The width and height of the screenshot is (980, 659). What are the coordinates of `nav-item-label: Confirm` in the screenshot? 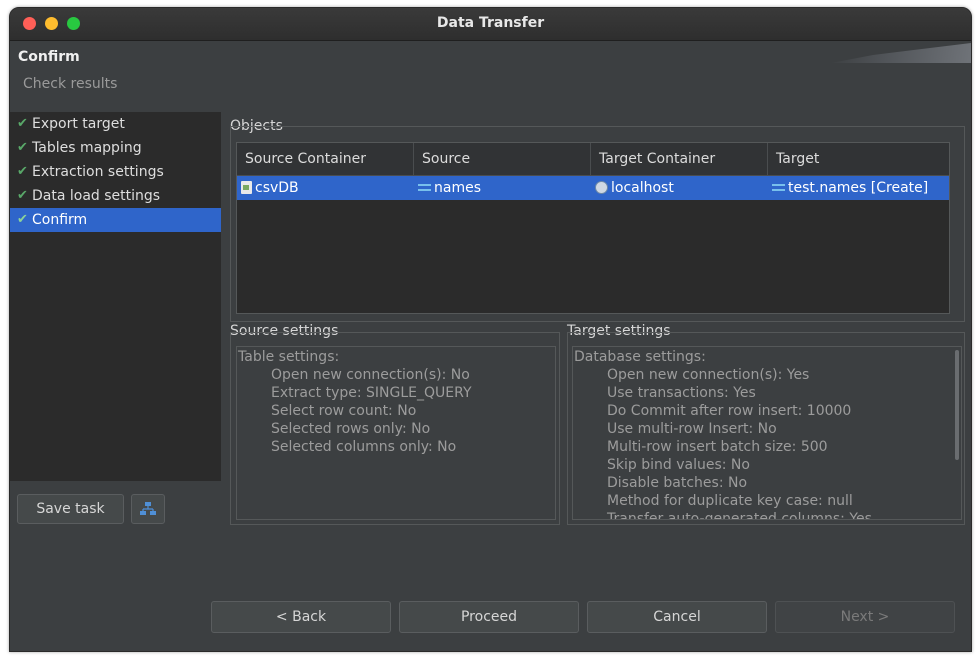 It's located at (60, 220).